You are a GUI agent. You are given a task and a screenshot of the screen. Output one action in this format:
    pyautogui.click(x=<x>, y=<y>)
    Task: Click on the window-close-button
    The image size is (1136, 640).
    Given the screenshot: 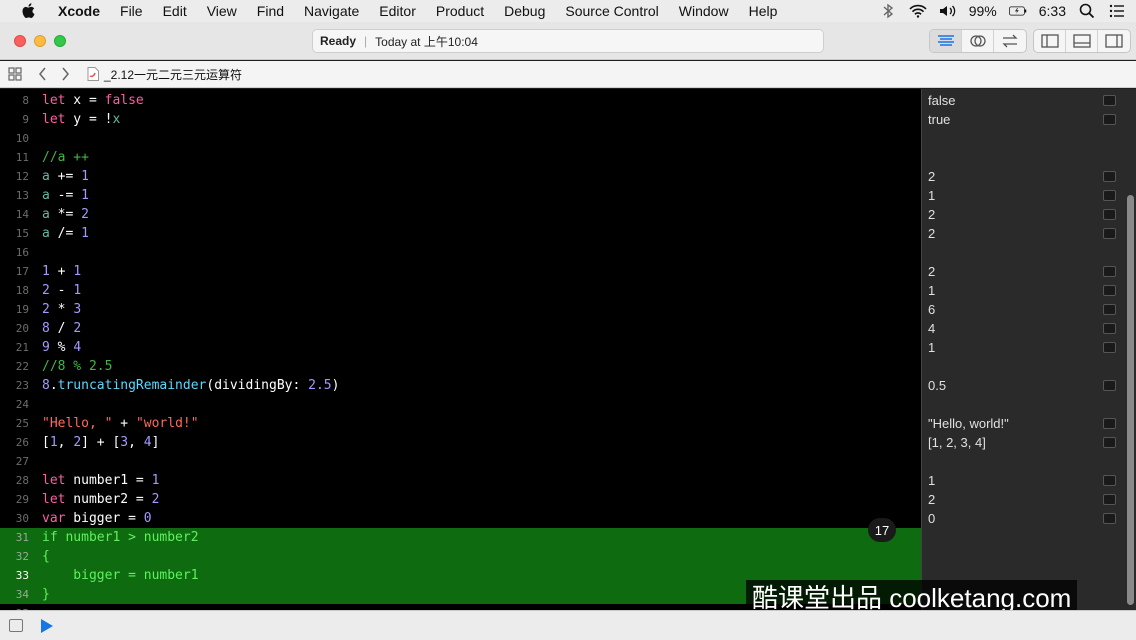 What is the action you would take?
    pyautogui.click(x=20, y=41)
    